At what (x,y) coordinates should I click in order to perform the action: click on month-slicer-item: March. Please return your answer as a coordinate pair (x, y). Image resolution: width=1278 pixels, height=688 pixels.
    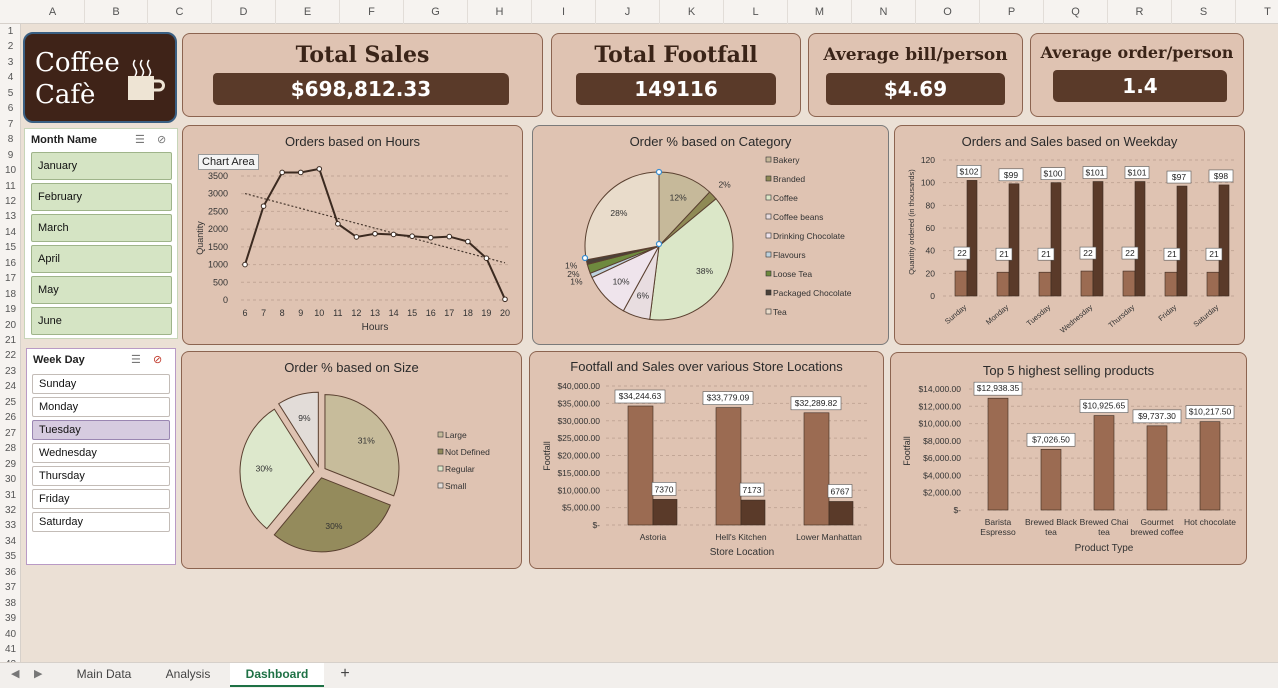
    Looking at the image, I should click on (101, 228).